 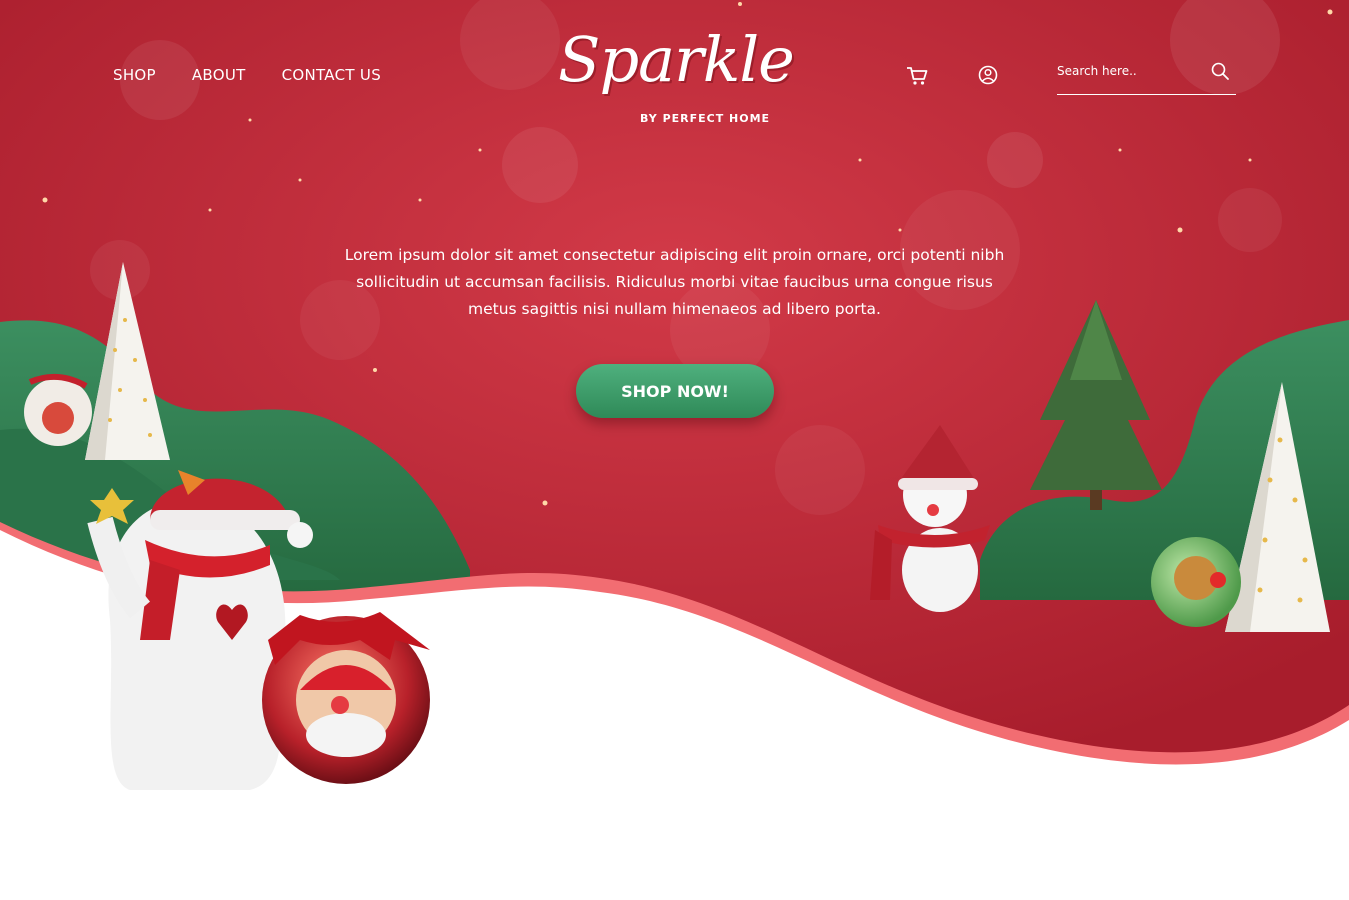 I want to click on user-circle-icon, so click(x=988, y=75).